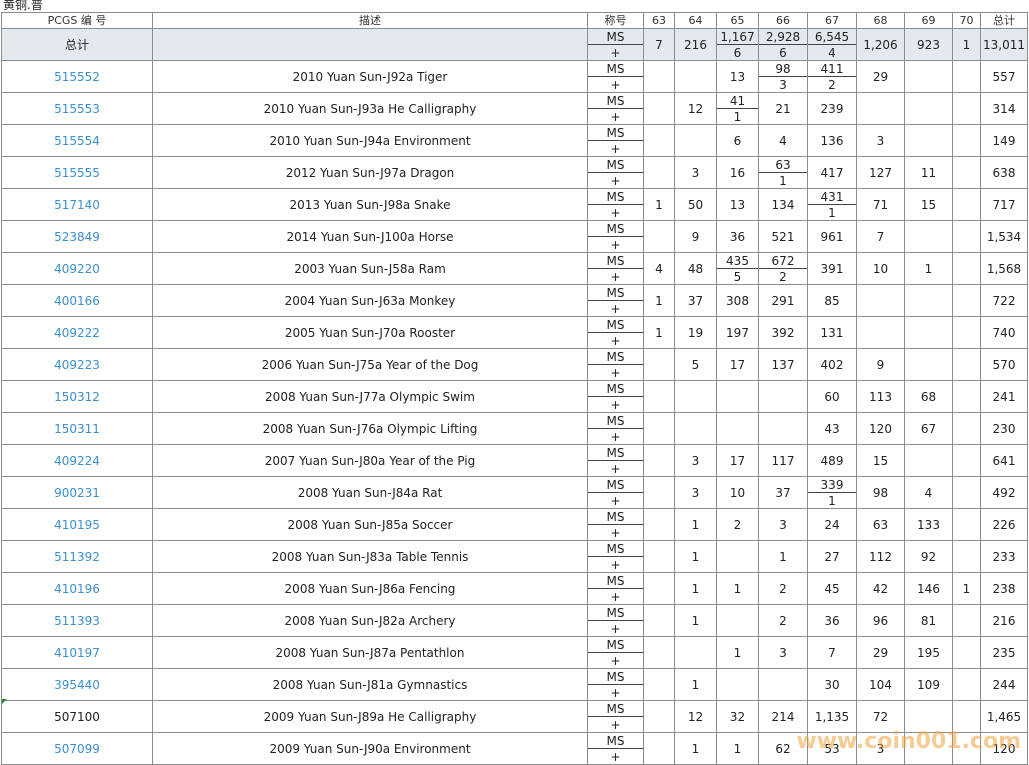  I want to click on header-total: 总计, so click(1004, 20).